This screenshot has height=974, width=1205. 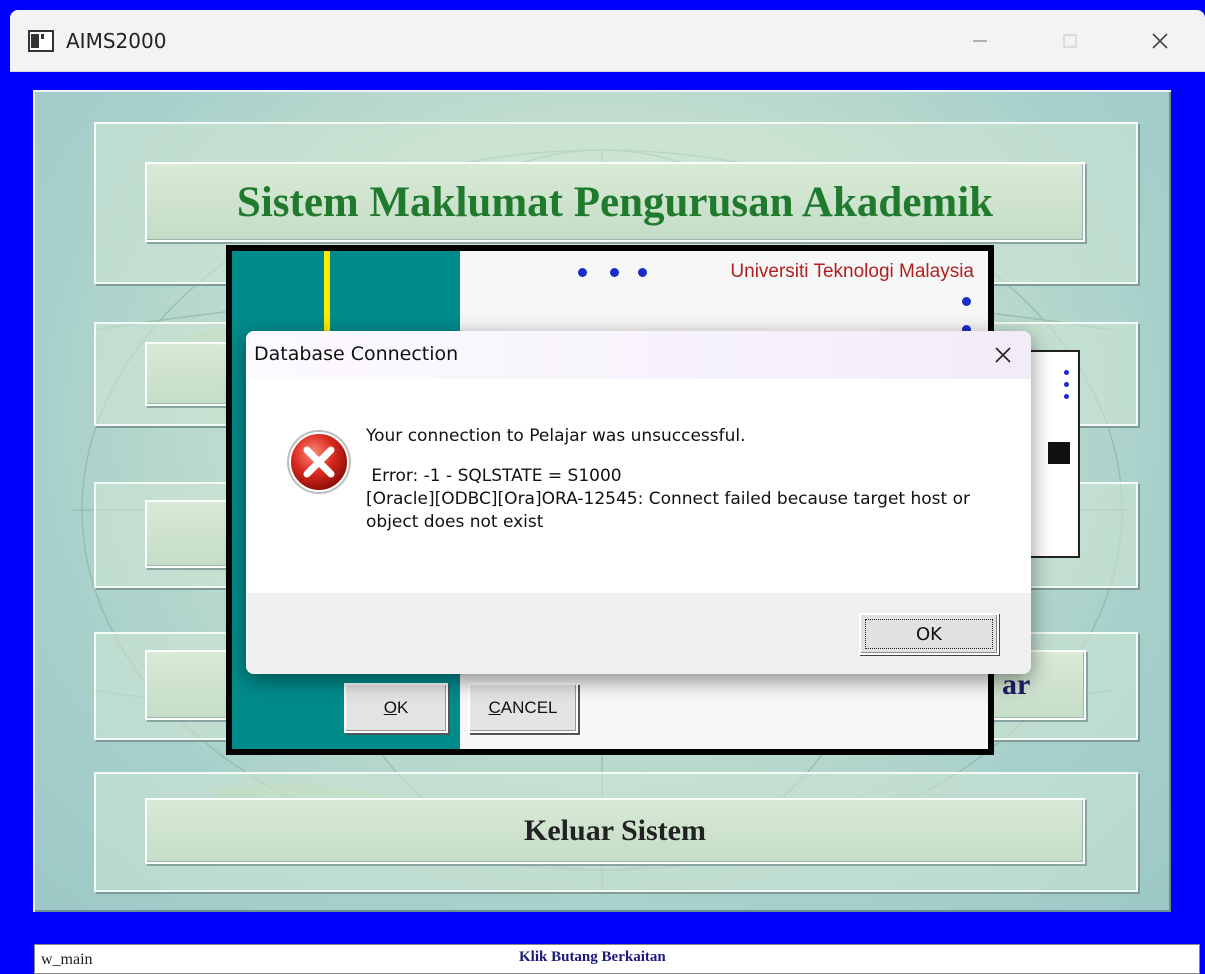 I want to click on splash-cancel-label: ANCEL, so click(x=529, y=707).